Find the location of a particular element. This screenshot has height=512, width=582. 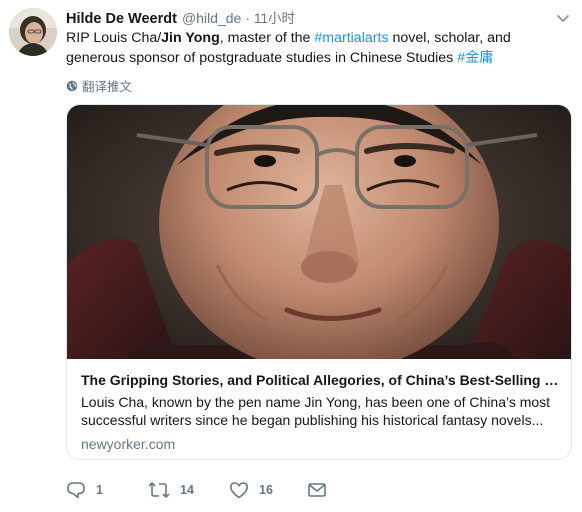

reply-button: 1 is located at coordinates (84, 490).